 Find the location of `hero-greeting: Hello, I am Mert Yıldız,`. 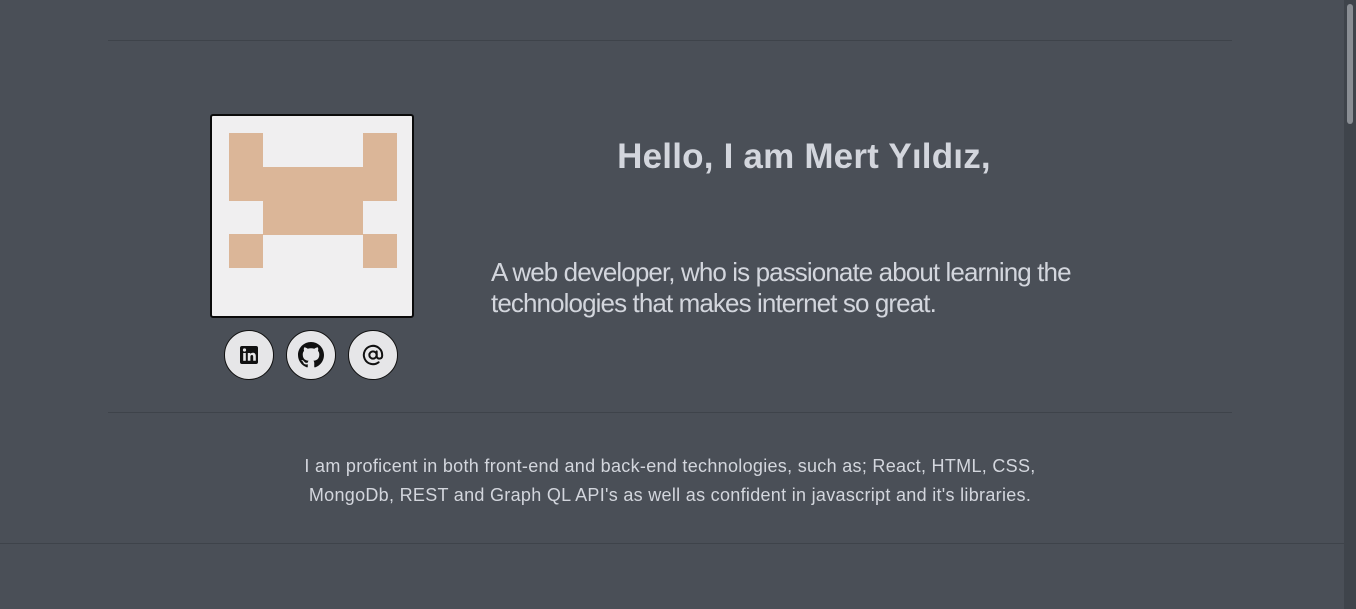

hero-greeting: Hello, I am Mert Yıldız, is located at coordinates (804, 156).